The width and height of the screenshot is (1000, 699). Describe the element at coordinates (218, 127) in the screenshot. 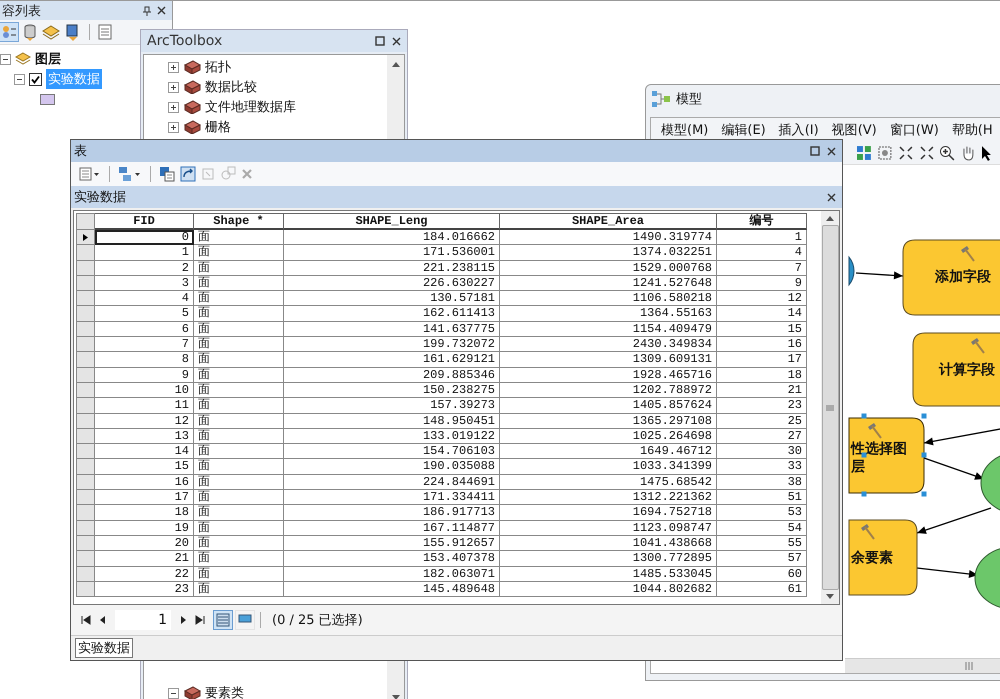

I see `toolbox-label: 栅格` at that location.